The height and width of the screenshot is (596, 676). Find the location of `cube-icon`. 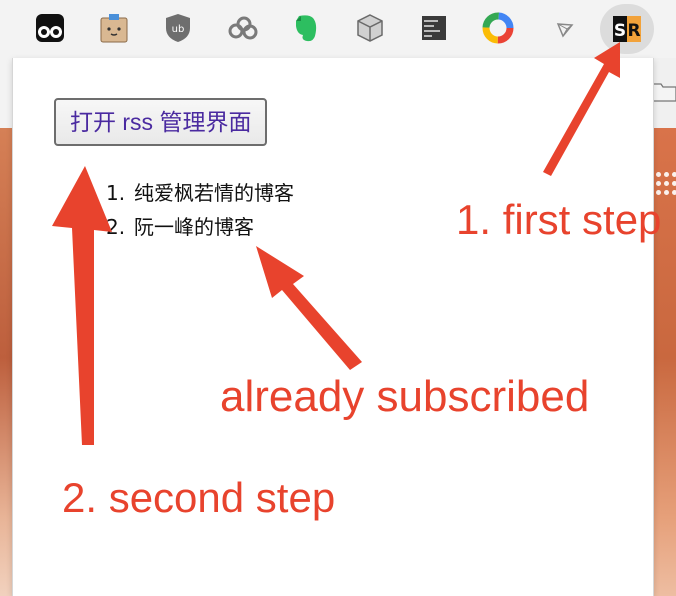

cube-icon is located at coordinates (370, 28).